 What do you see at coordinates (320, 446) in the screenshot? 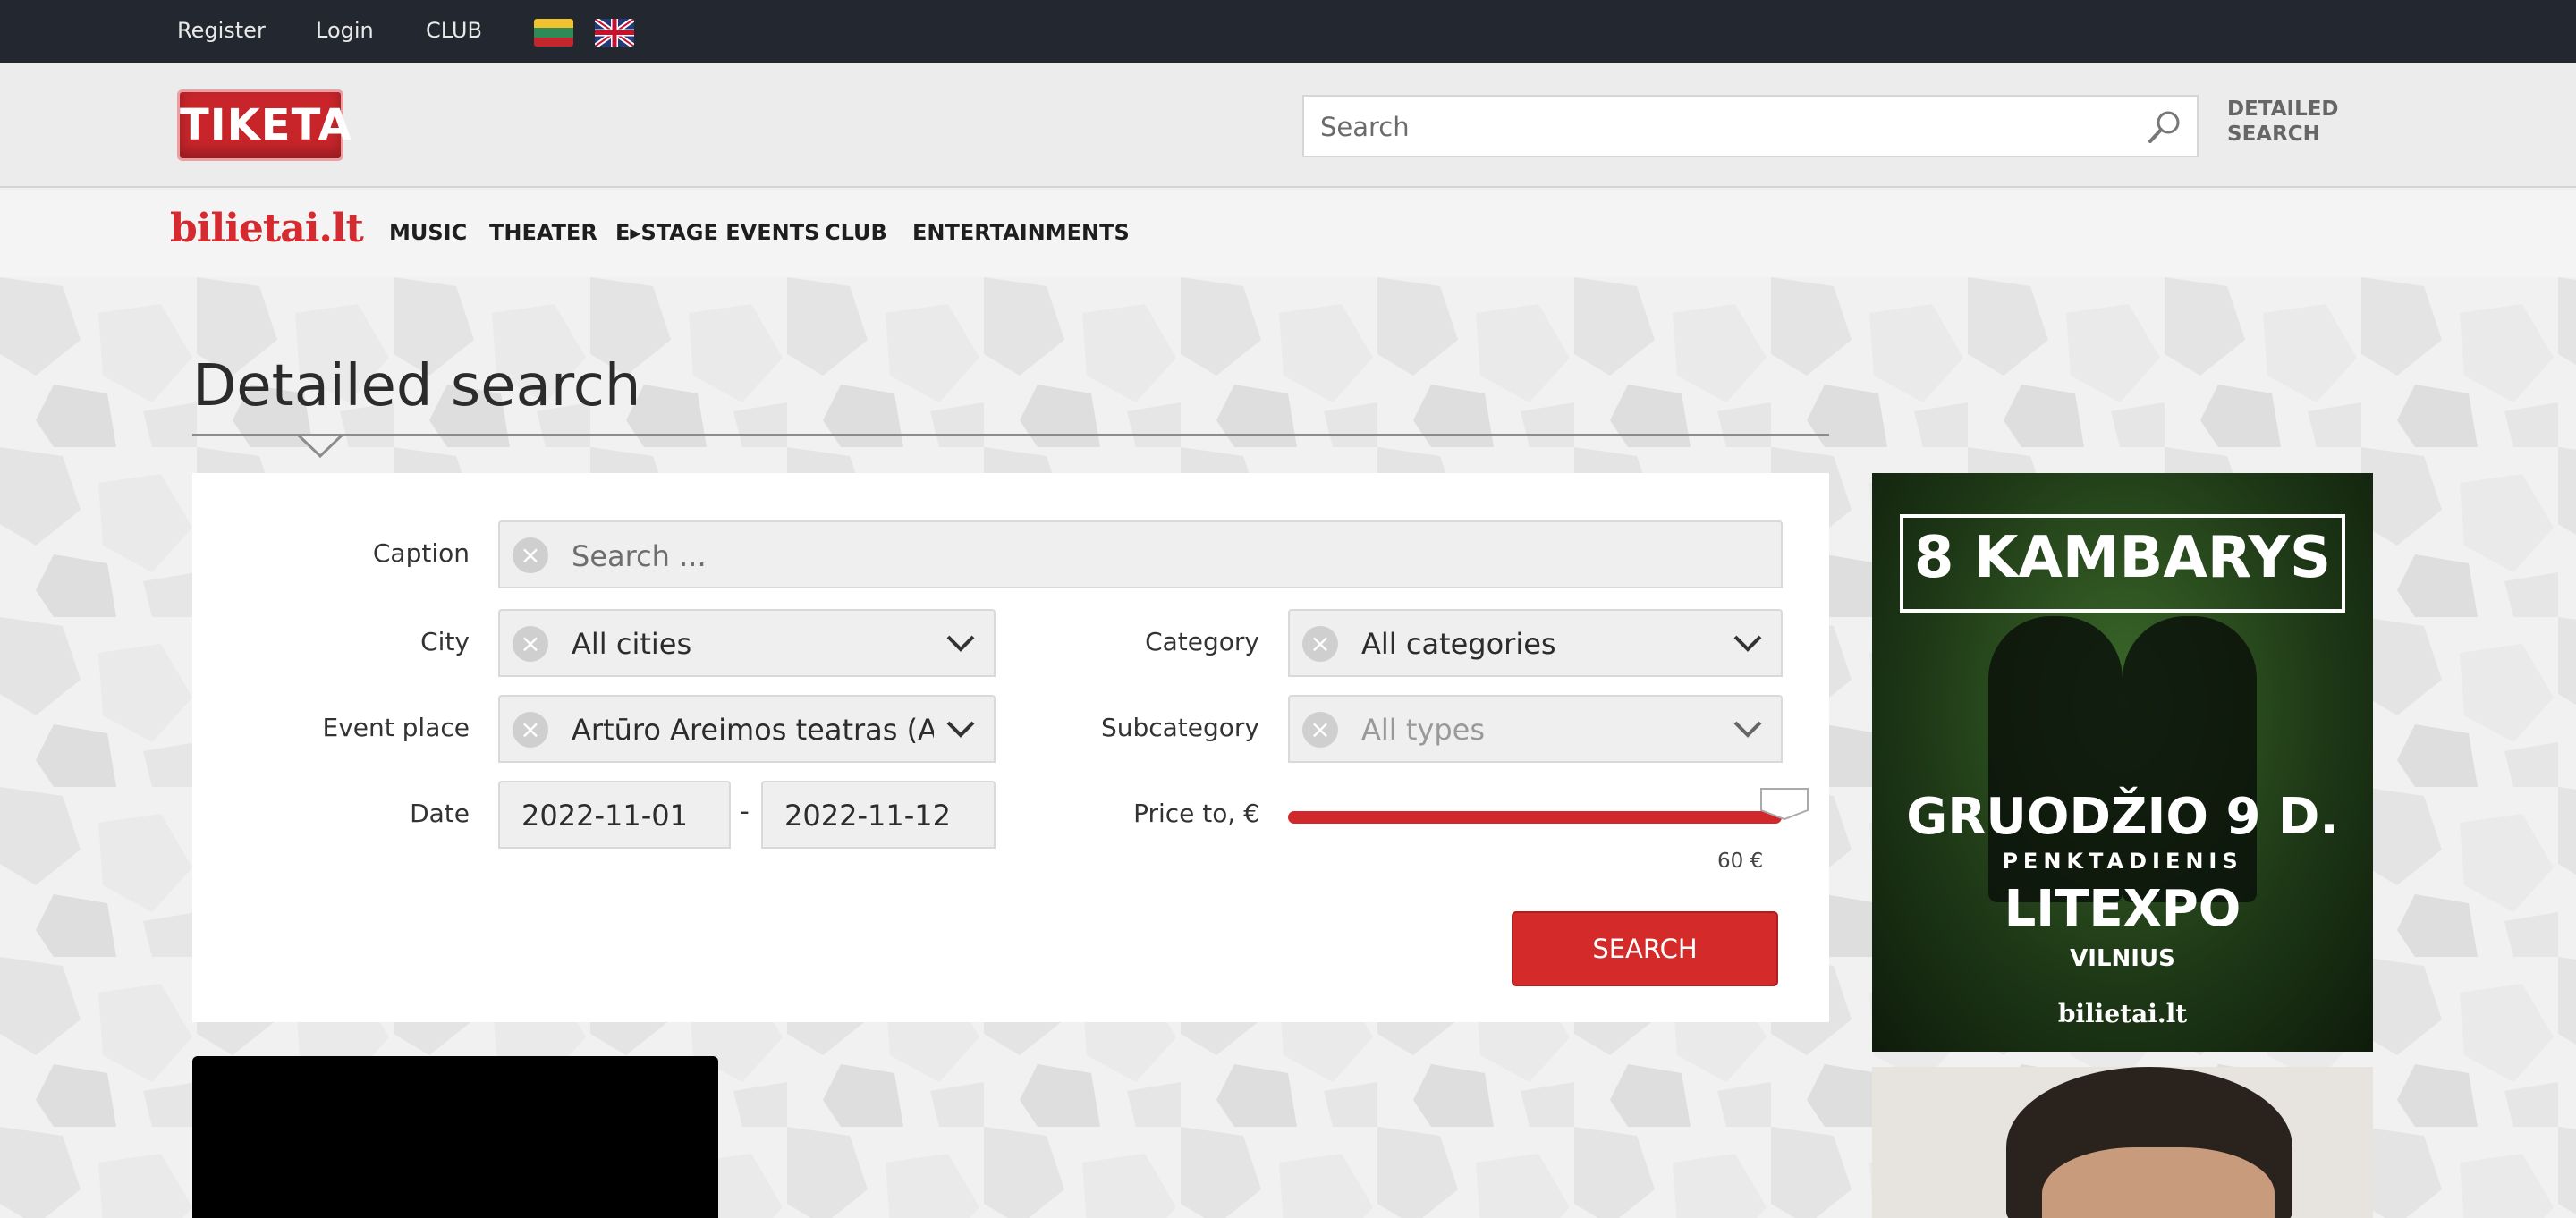
I see `title-notch-icon` at bounding box center [320, 446].